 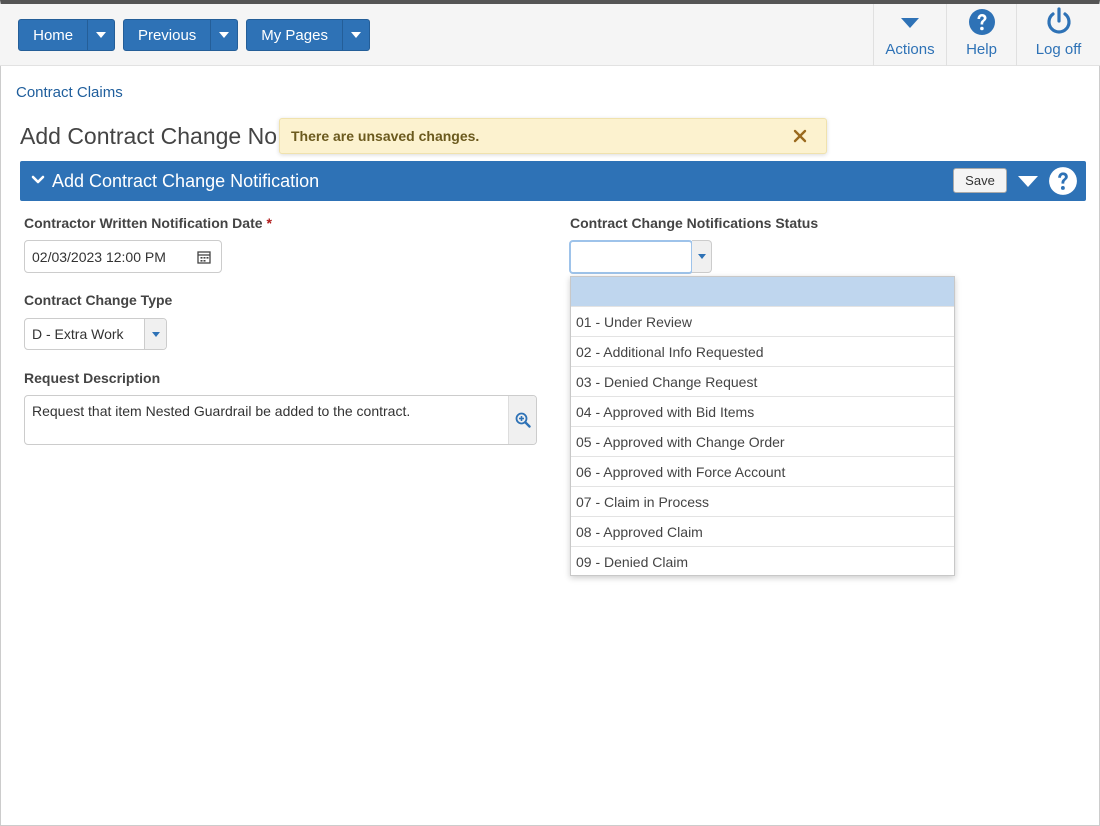 What do you see at coordinates (800, 138) in the screenshot?
I see `close-icon` at bounding box center [800, 138].